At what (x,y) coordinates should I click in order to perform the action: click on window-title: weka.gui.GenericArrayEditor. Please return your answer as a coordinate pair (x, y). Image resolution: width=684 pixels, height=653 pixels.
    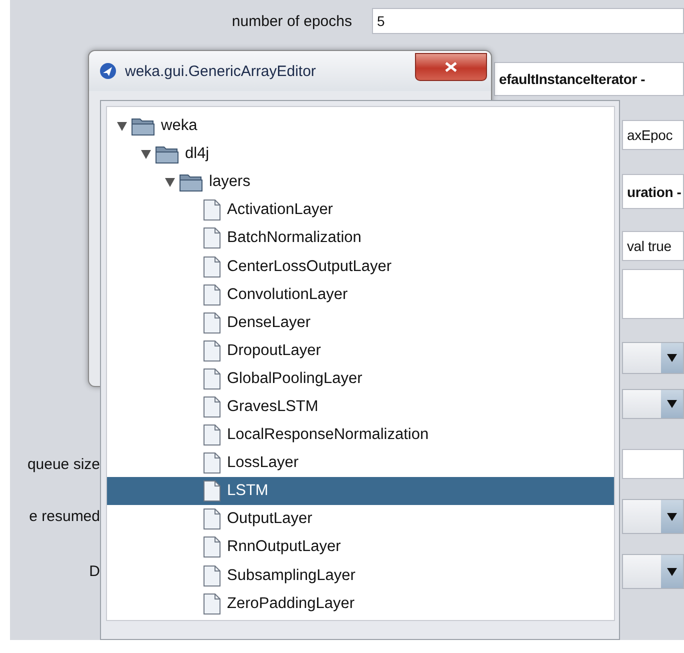
    Looking at the image, I should click on (220, 71).